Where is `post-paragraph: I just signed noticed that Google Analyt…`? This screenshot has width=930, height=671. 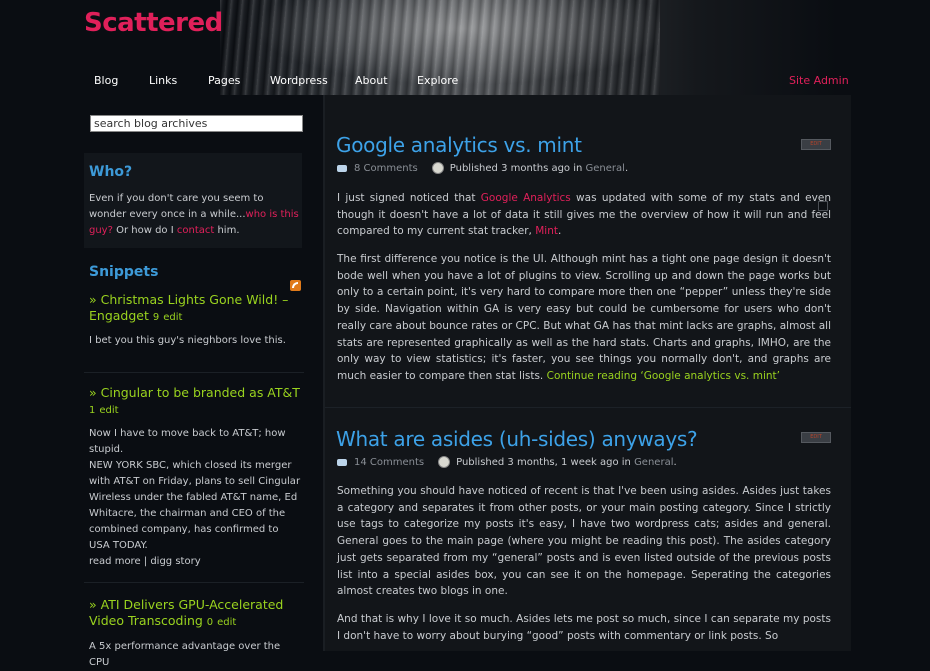 post-paragraph: I just signed noticed that Google Analyt… is located at coordinates (584, 215).